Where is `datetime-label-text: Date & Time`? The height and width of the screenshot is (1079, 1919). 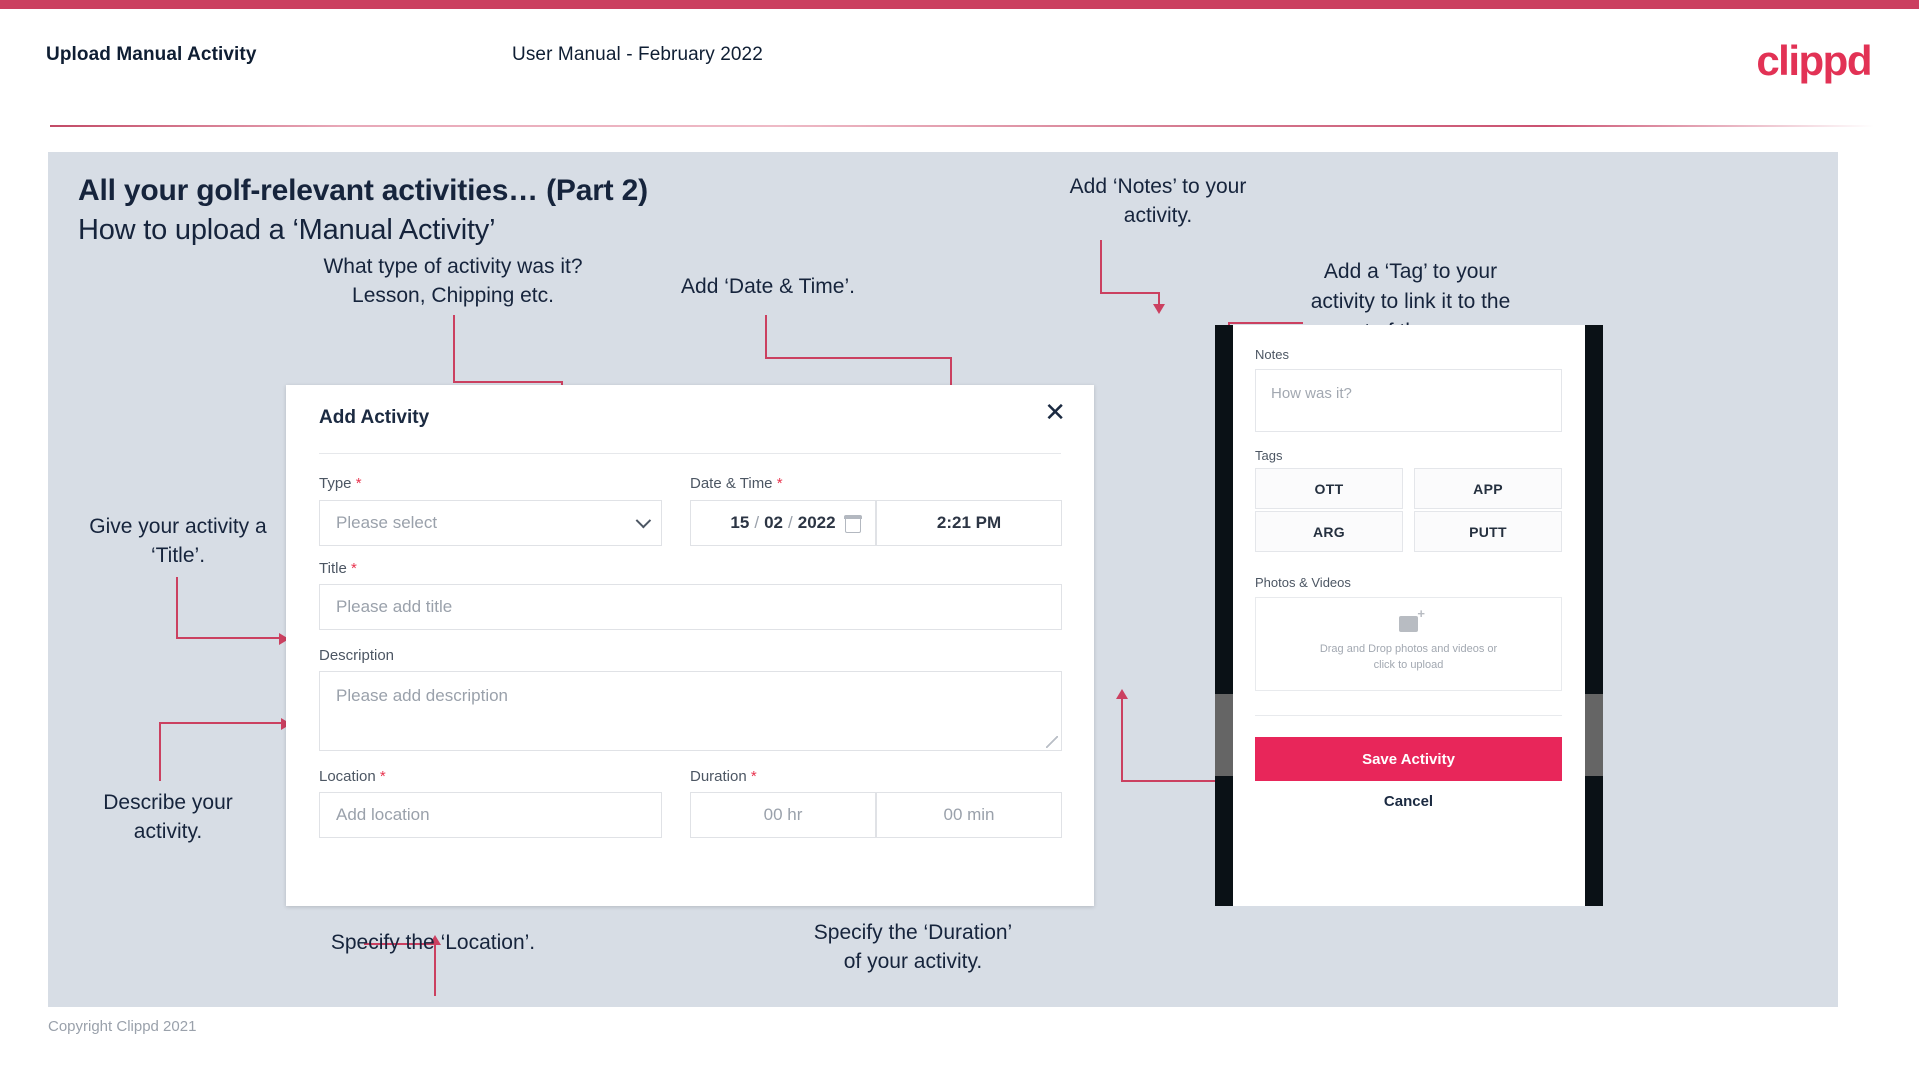 datetime-label-text: Date & Time is located at coordinates (731, 483).